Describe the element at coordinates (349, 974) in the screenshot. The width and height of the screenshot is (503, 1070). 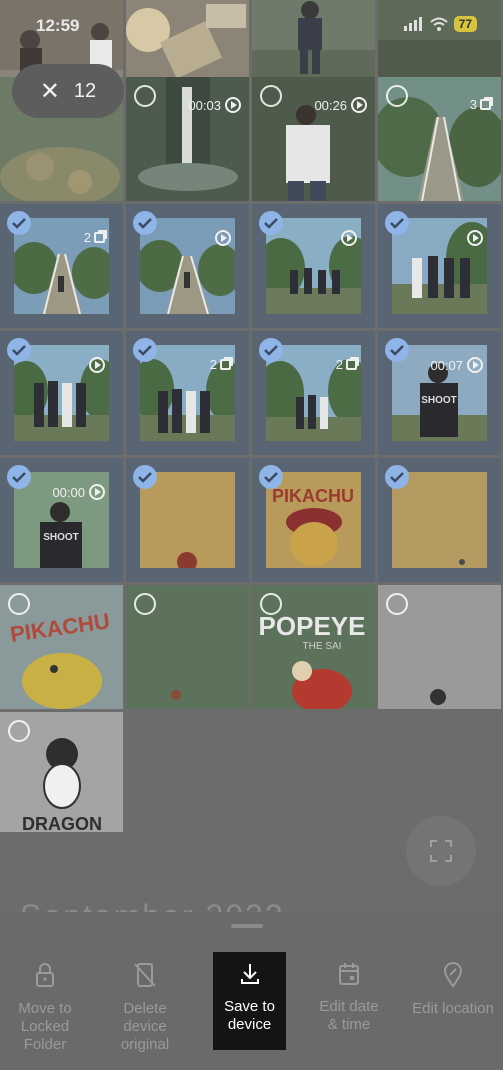
I see `calendar-icon` at that location.